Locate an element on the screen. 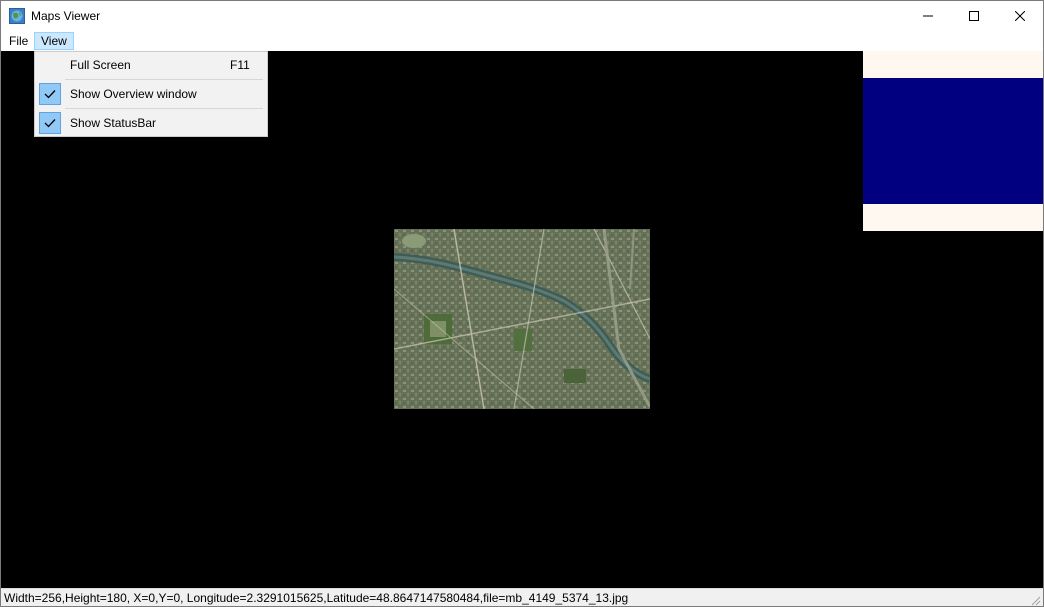 The height and width of the screenshot is (607, 1044). minimize-button is located at coordinates (928, 16).